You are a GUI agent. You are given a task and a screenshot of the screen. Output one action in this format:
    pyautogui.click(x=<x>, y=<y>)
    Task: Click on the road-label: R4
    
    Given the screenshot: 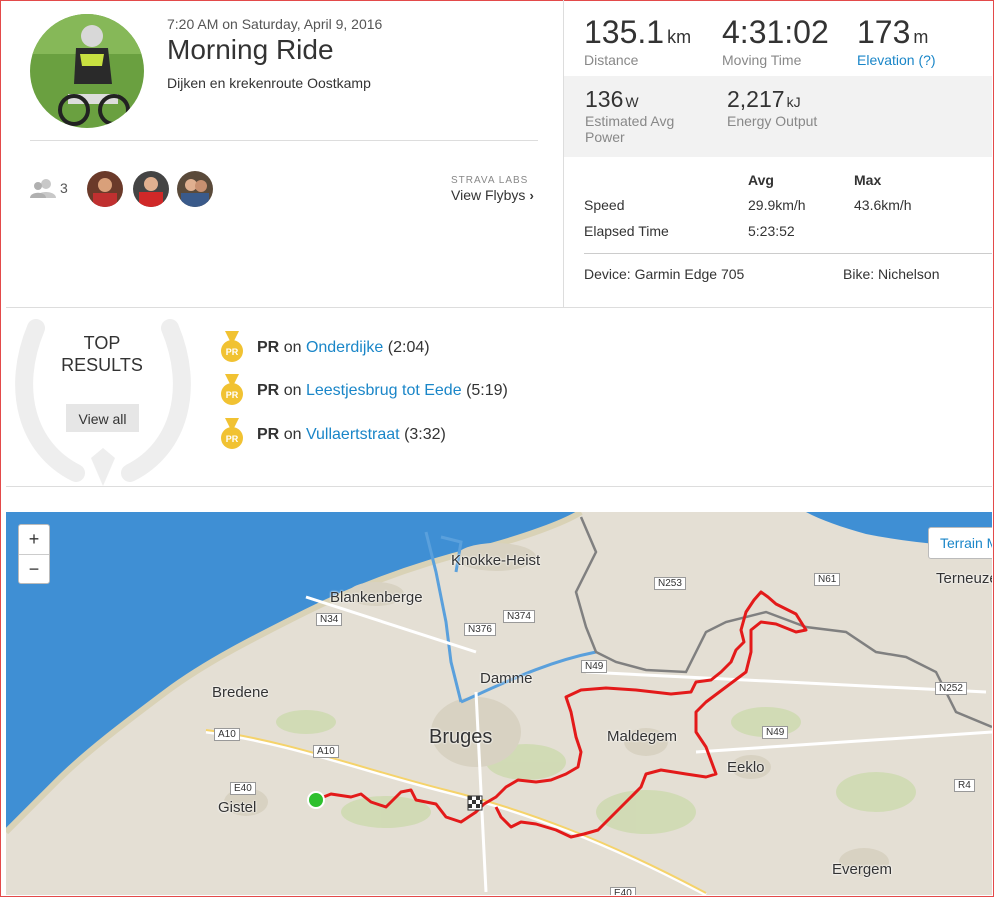 What is the action you would take?
    pyautogui.click(x=964, y=785)
    